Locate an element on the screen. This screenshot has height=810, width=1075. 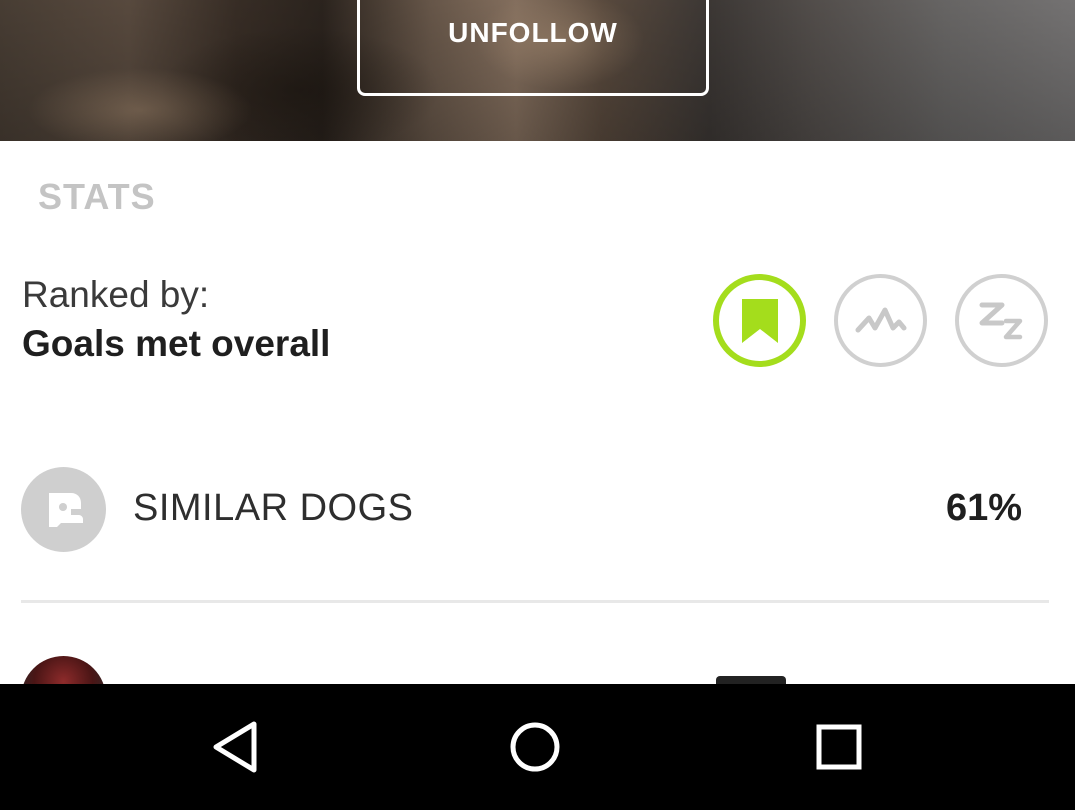
row-divider is located at coordinates (535, 601).